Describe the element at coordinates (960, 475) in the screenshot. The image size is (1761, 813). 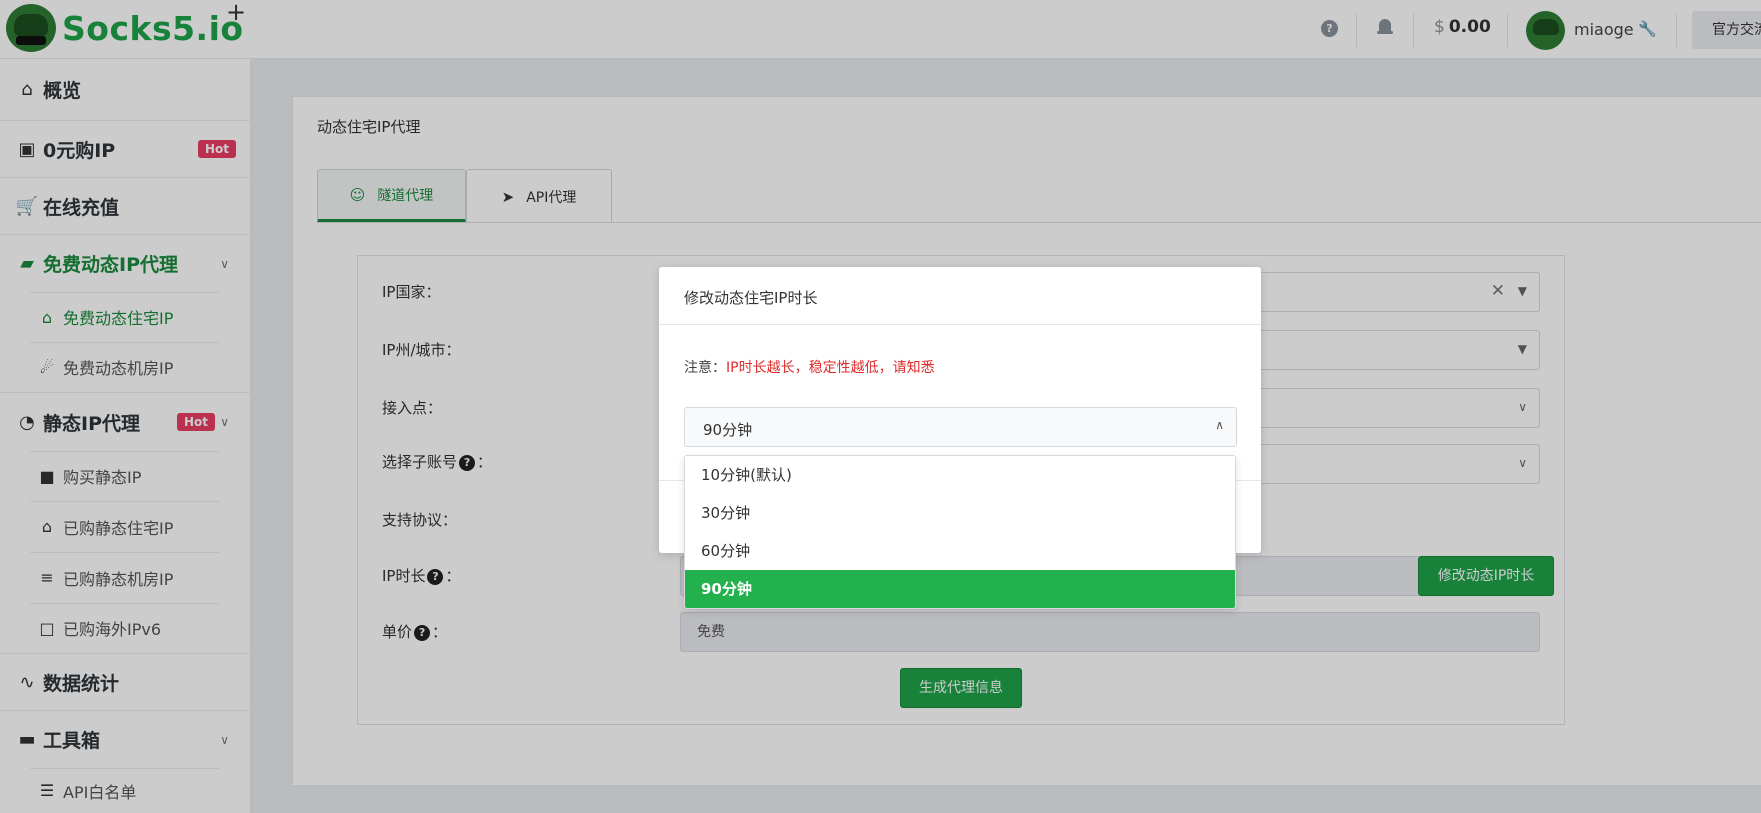
I see `duration-option: 10分钟(默认)` at that location.